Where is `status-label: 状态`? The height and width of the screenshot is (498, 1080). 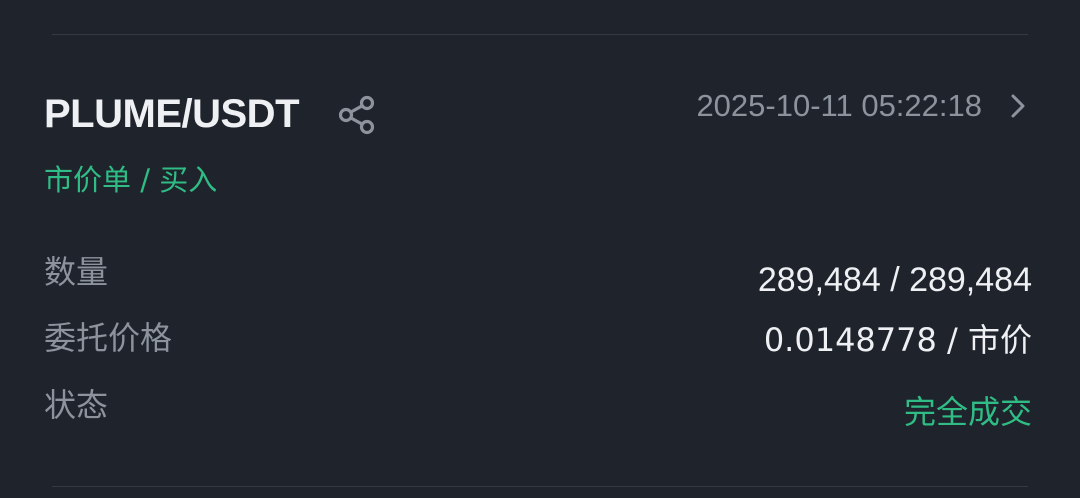
status-label: 状态 is located at coordinates (76, 405).